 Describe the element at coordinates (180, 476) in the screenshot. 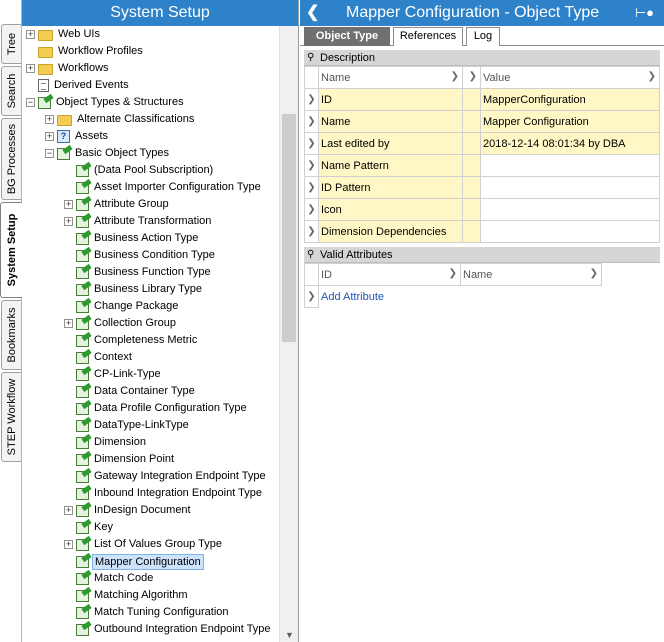

I see `tree-node-label: Gateway Integration Endpoint Type` at that location.